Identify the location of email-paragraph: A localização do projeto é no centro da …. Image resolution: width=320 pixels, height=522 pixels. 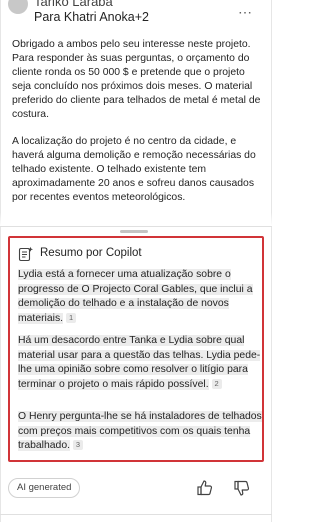
(134, 169).